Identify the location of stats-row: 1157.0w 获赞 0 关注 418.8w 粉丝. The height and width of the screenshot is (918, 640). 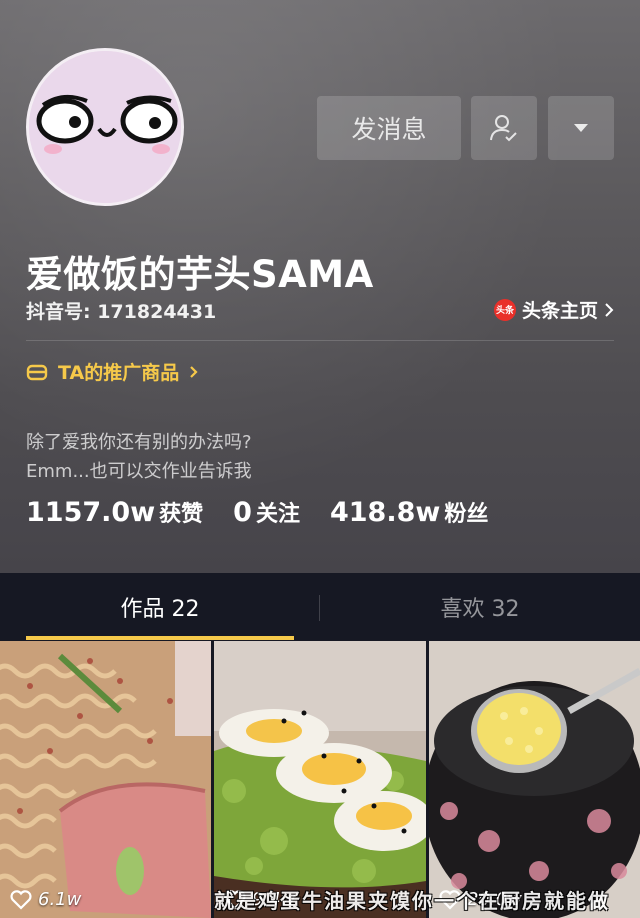
(257, 512).